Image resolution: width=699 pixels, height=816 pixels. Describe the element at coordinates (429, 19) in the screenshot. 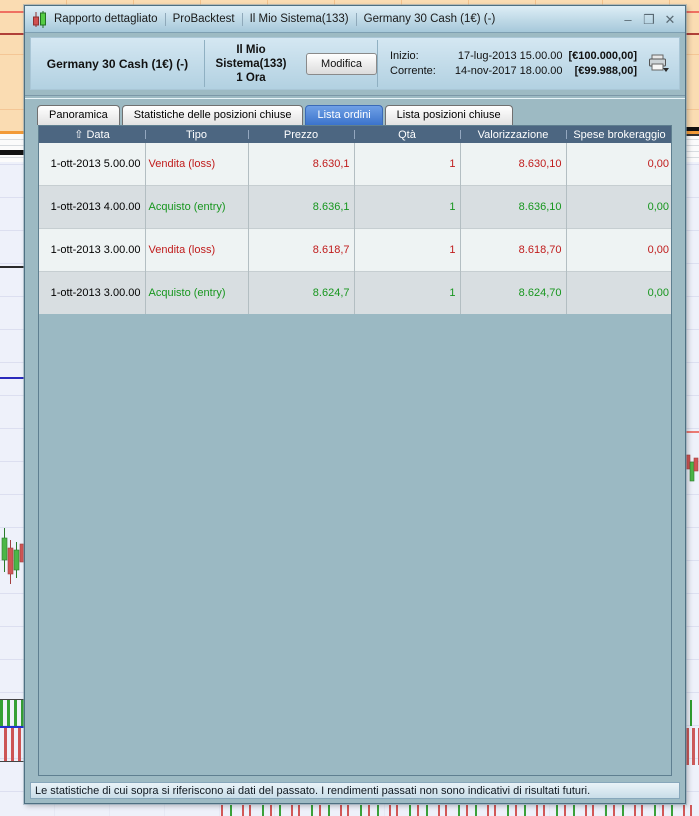

I see `window-title-instrument: Germany 30 Cash (1€) (-)` at that location.